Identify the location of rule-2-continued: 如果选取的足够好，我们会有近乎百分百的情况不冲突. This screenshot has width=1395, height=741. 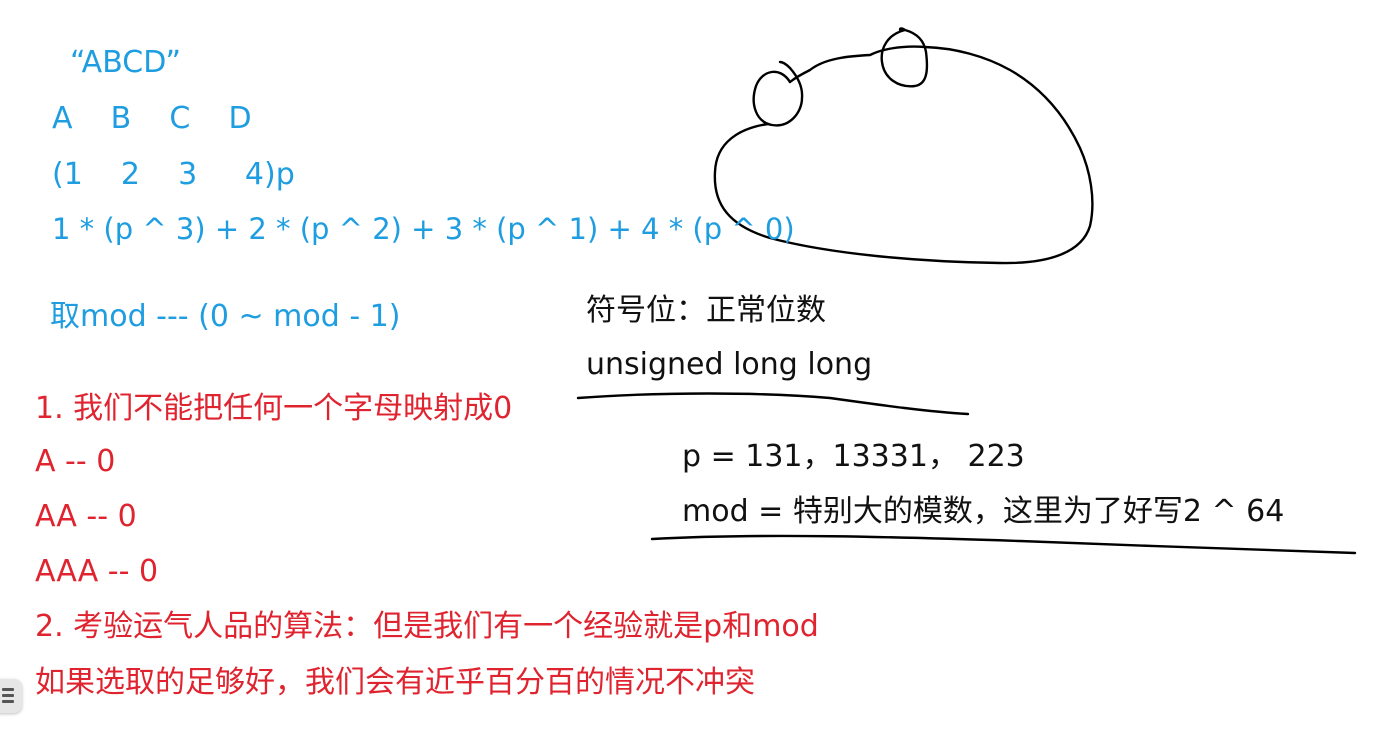
(395, 682).